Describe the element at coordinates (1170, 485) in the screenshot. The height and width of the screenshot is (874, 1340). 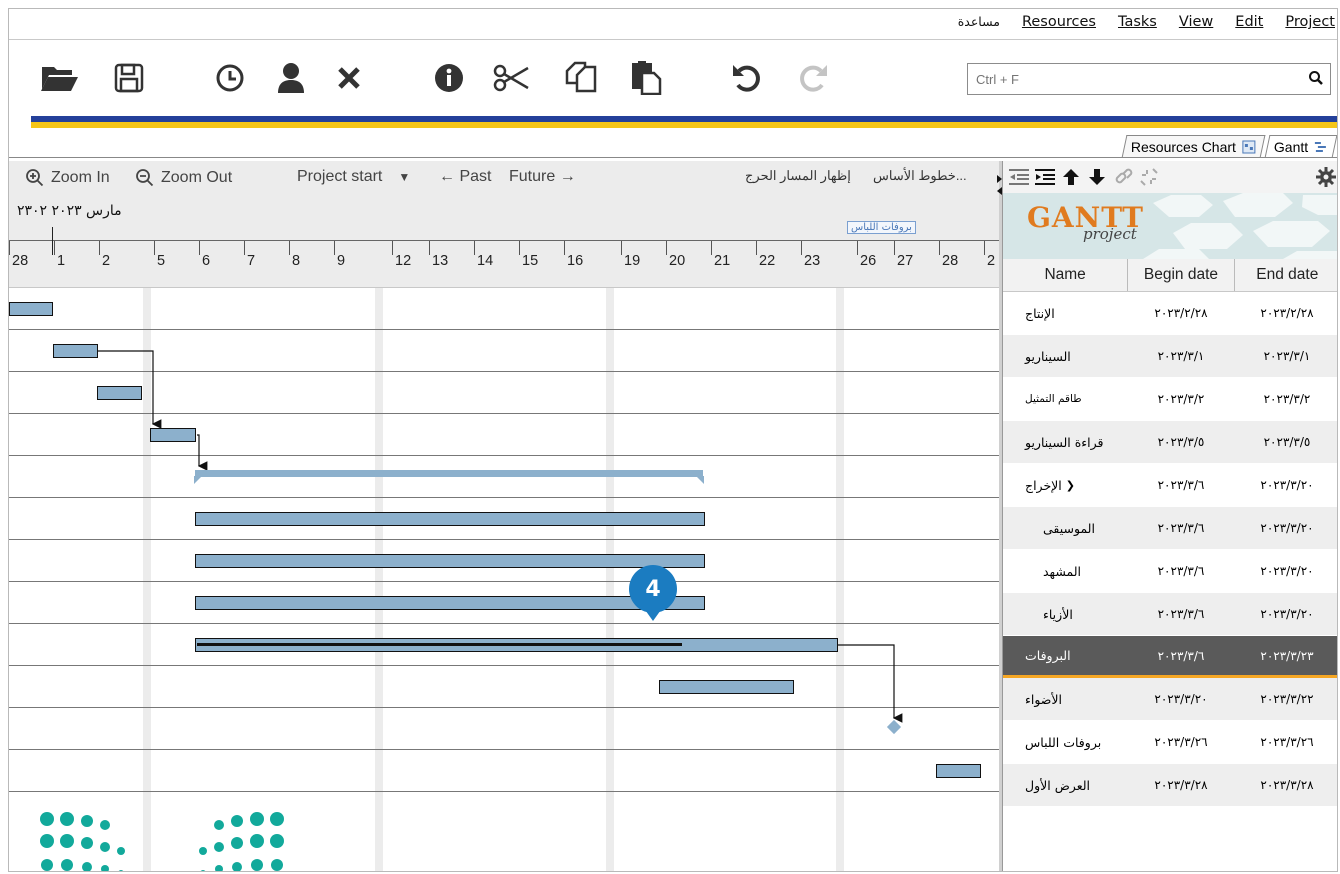
I see `table-row: الإخراج ❯ ٢٠٢٣/٣/٦ ٢٠٢٣/٣/٢٠` at that location.